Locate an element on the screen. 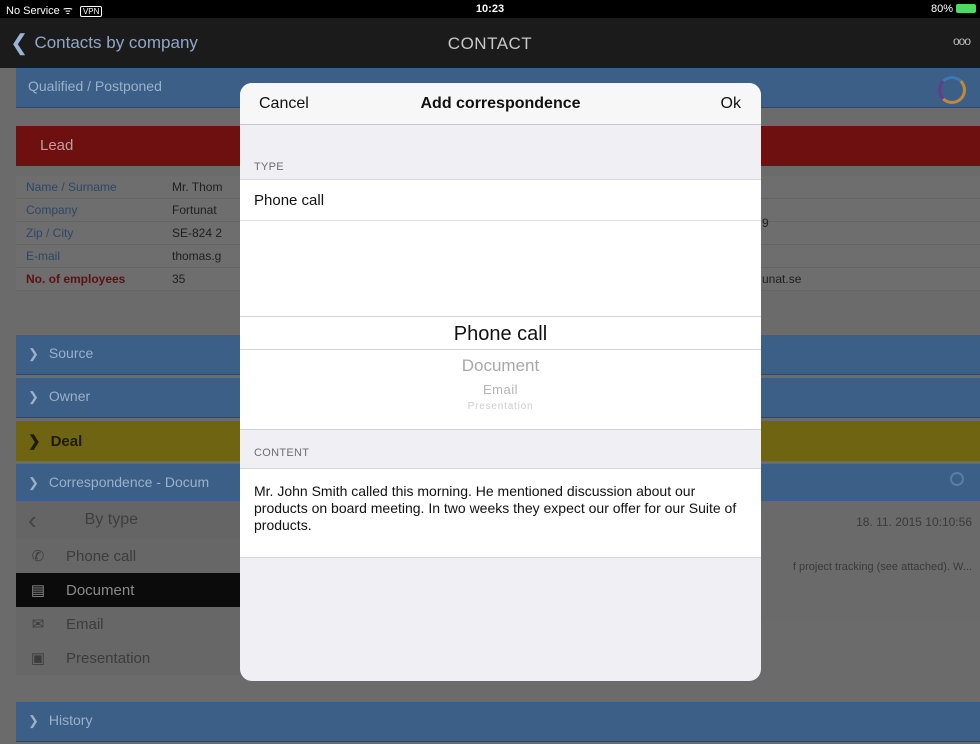 Image resolution: width=980 pixels, height=744 pixels. field-key: E-mail is located at coordinates (43, 256).